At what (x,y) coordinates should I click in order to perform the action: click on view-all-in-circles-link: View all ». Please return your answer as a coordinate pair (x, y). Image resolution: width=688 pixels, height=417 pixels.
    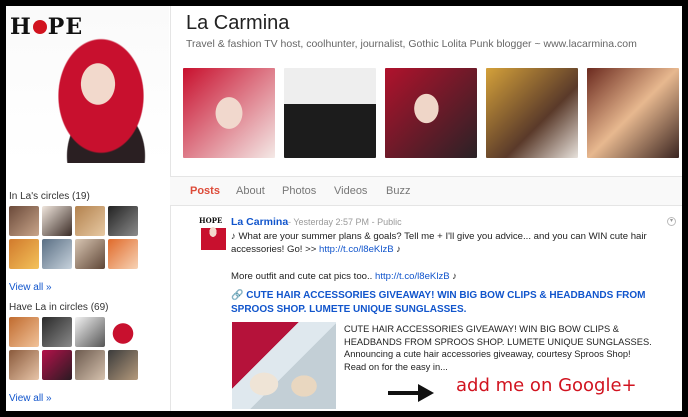
    Looking at the image, I should click on (30, 287).